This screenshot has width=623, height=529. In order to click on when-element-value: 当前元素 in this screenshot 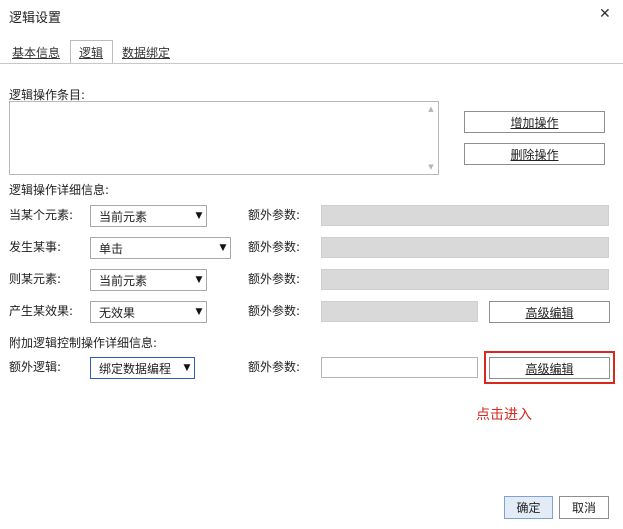, I will do `click(123, 216)`.